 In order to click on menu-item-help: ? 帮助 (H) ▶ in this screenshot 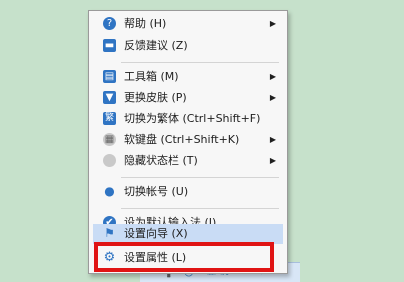, I will do `click(188, 24)`.